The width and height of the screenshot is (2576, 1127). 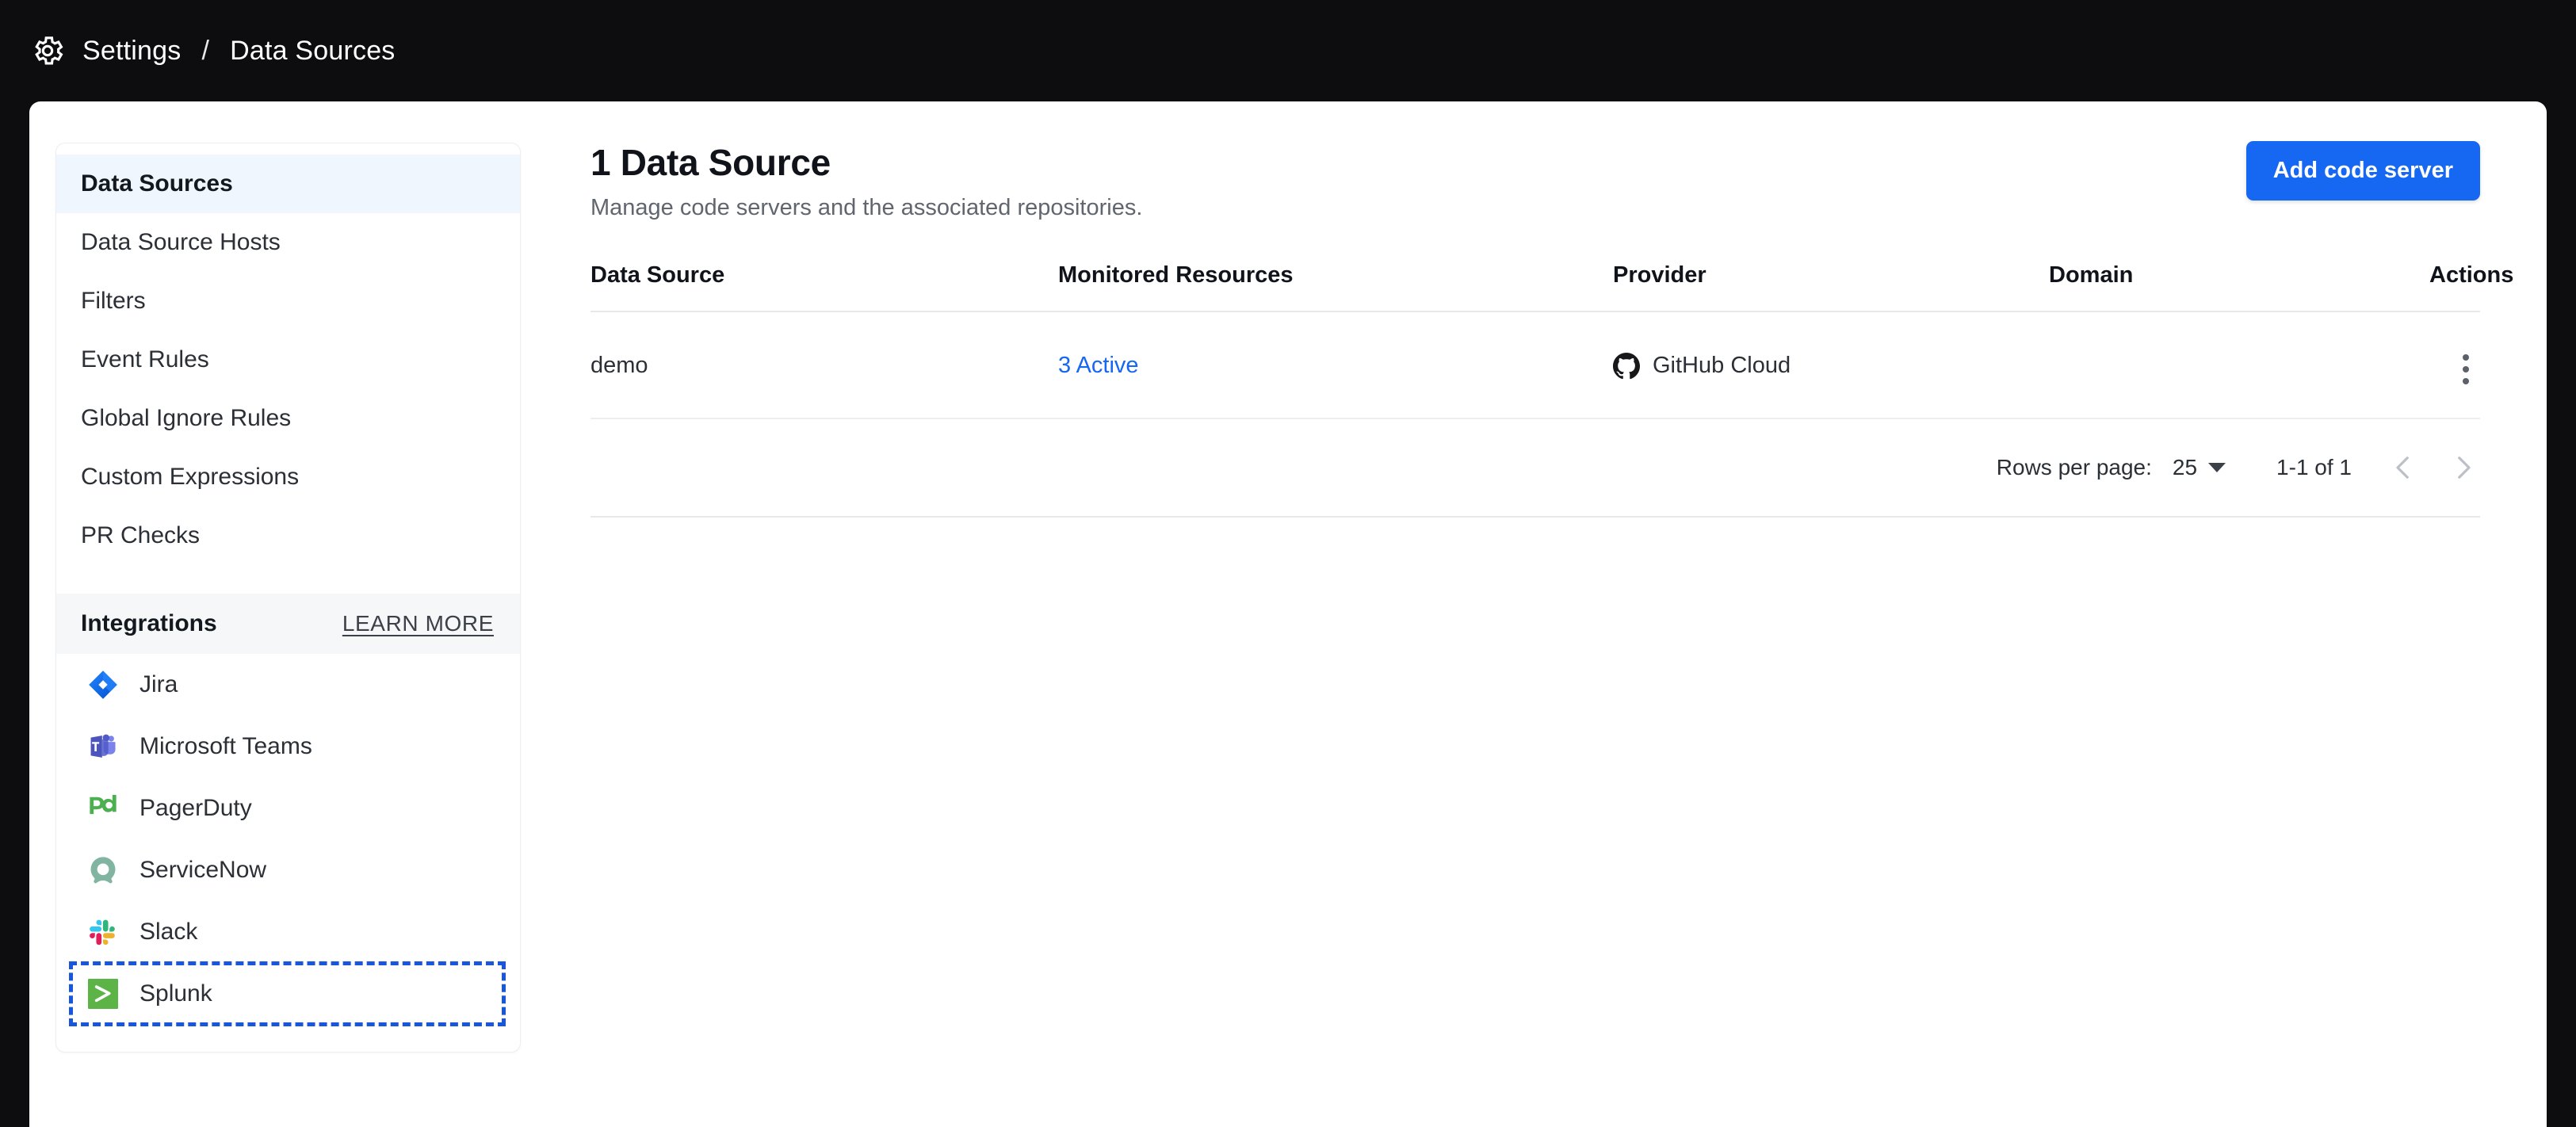 I want to click on add-code-server-button: Add code server, so click(x=2362, y=171).